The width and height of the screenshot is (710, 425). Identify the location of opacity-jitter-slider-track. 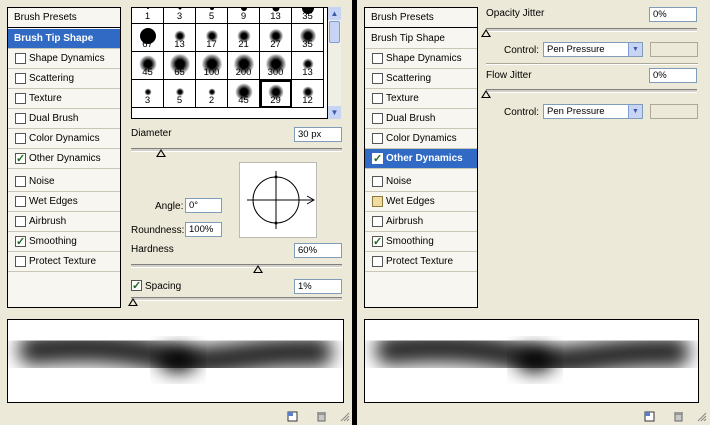
(591, 30).